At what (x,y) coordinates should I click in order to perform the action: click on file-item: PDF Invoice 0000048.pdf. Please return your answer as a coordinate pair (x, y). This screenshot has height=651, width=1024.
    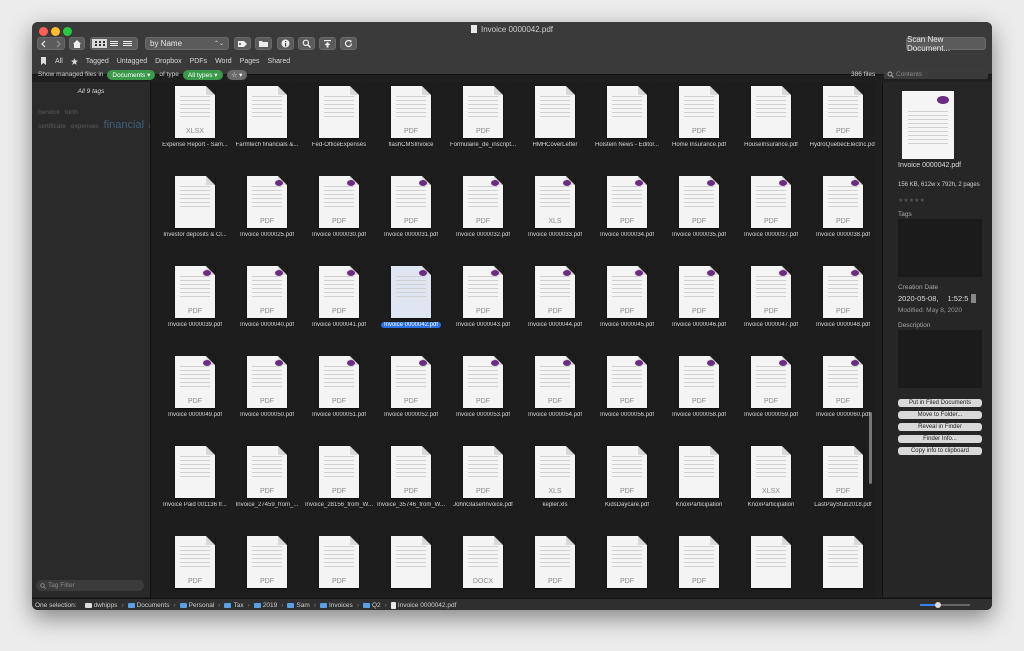
    Looking at the image, I should click on (841, 310).